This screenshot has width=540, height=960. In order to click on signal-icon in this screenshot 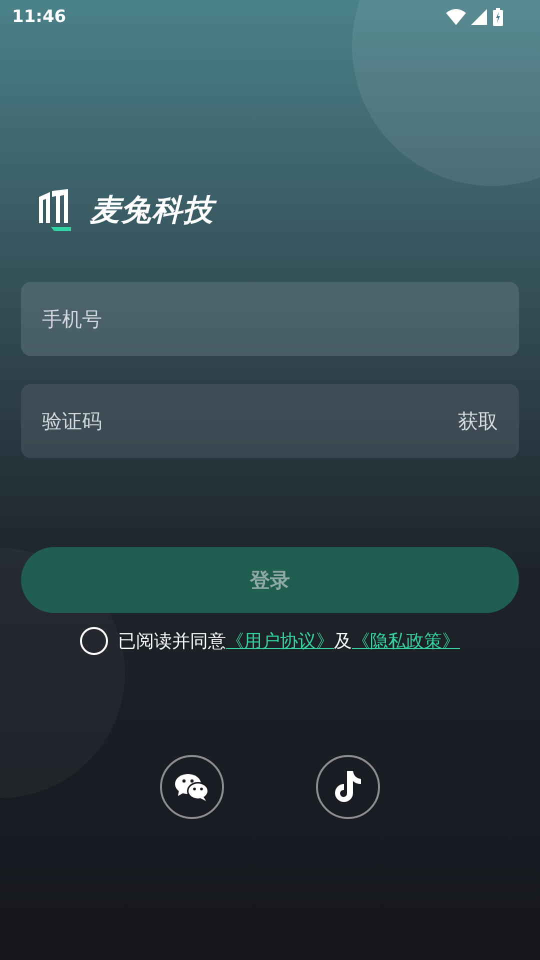, I will do `click(479, 17)`.